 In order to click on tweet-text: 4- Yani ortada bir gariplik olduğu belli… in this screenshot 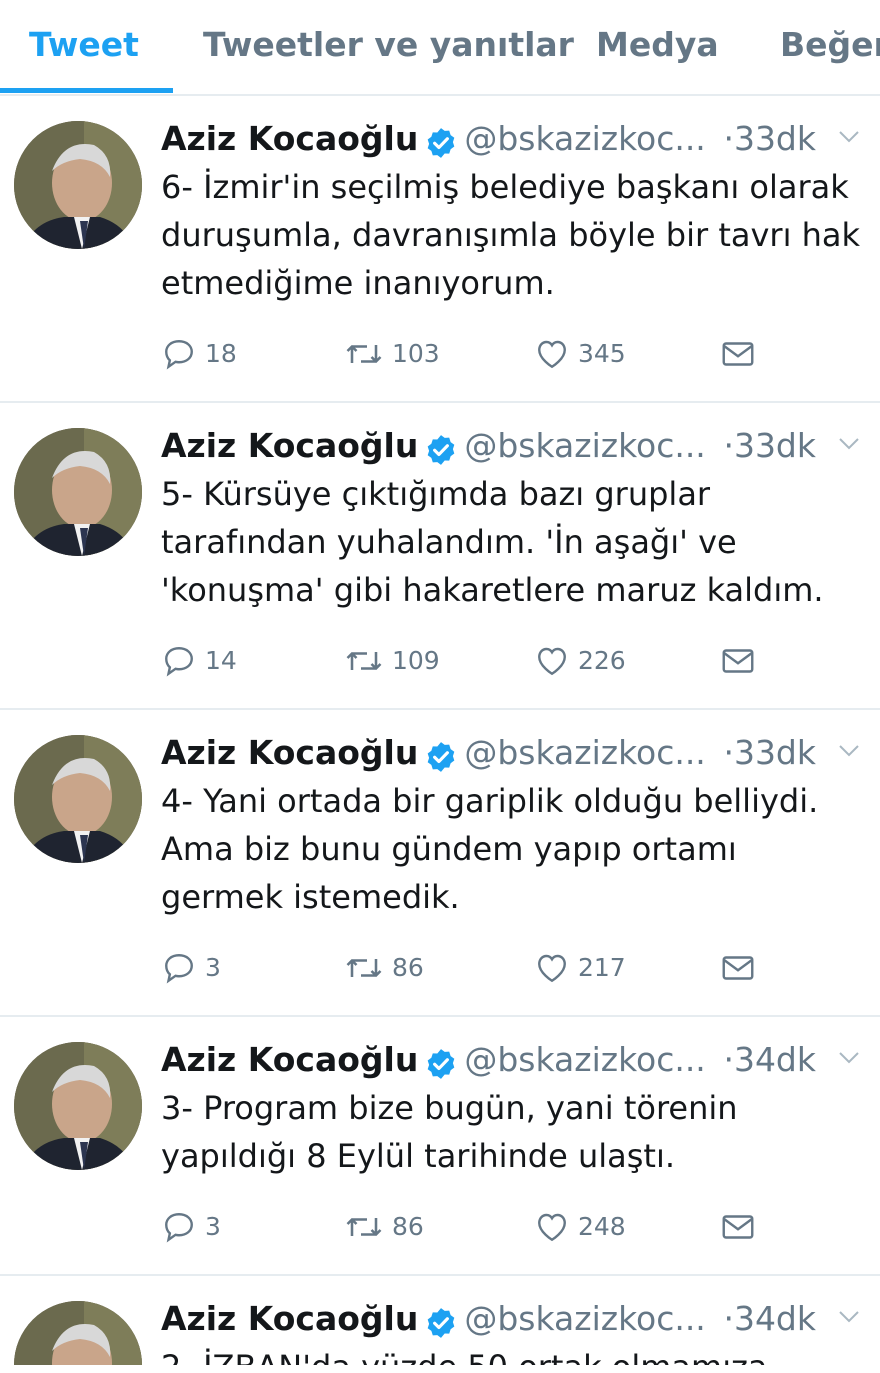, I will do `click(490, 849)`.